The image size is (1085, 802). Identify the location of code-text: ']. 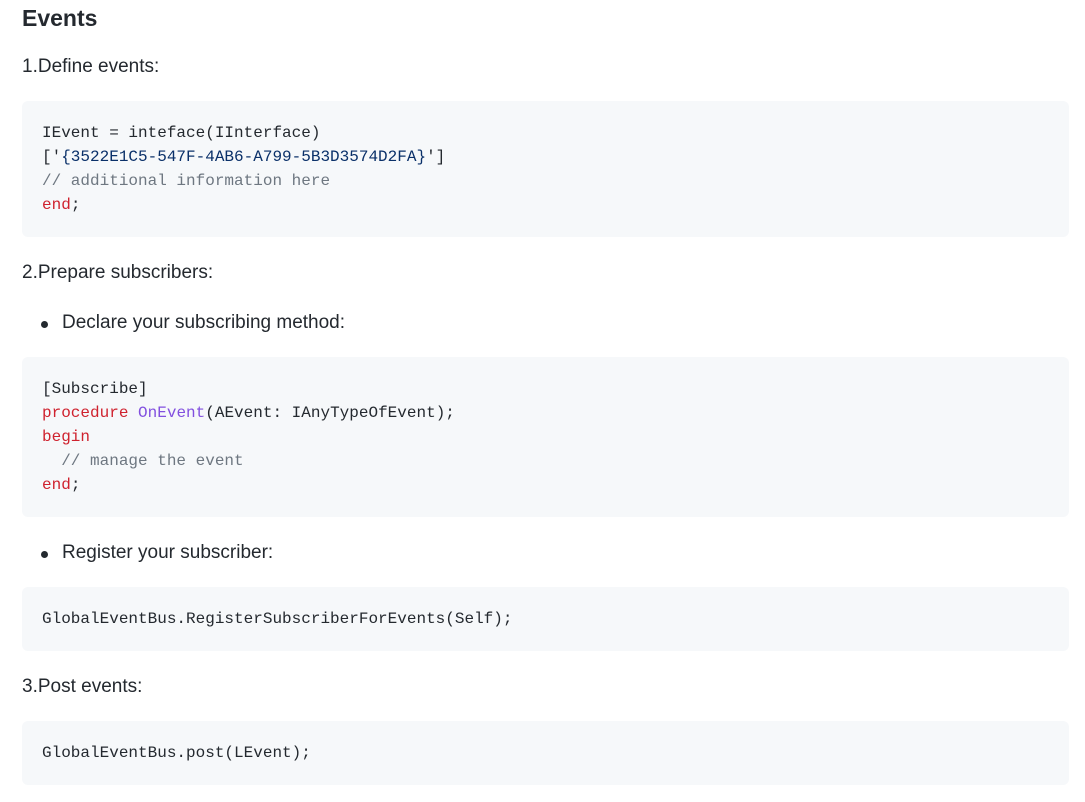
(436, 157).